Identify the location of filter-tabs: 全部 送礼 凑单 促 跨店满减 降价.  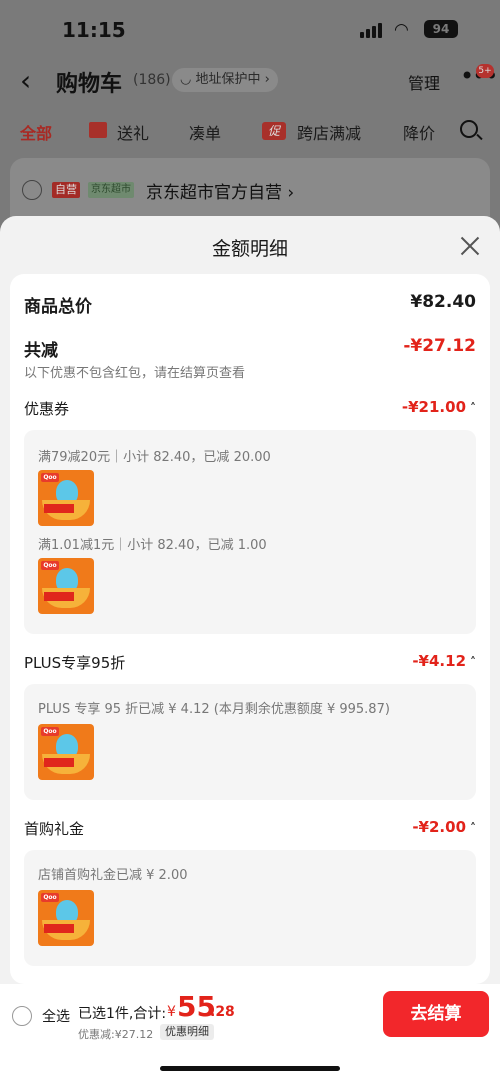
(250, 131).